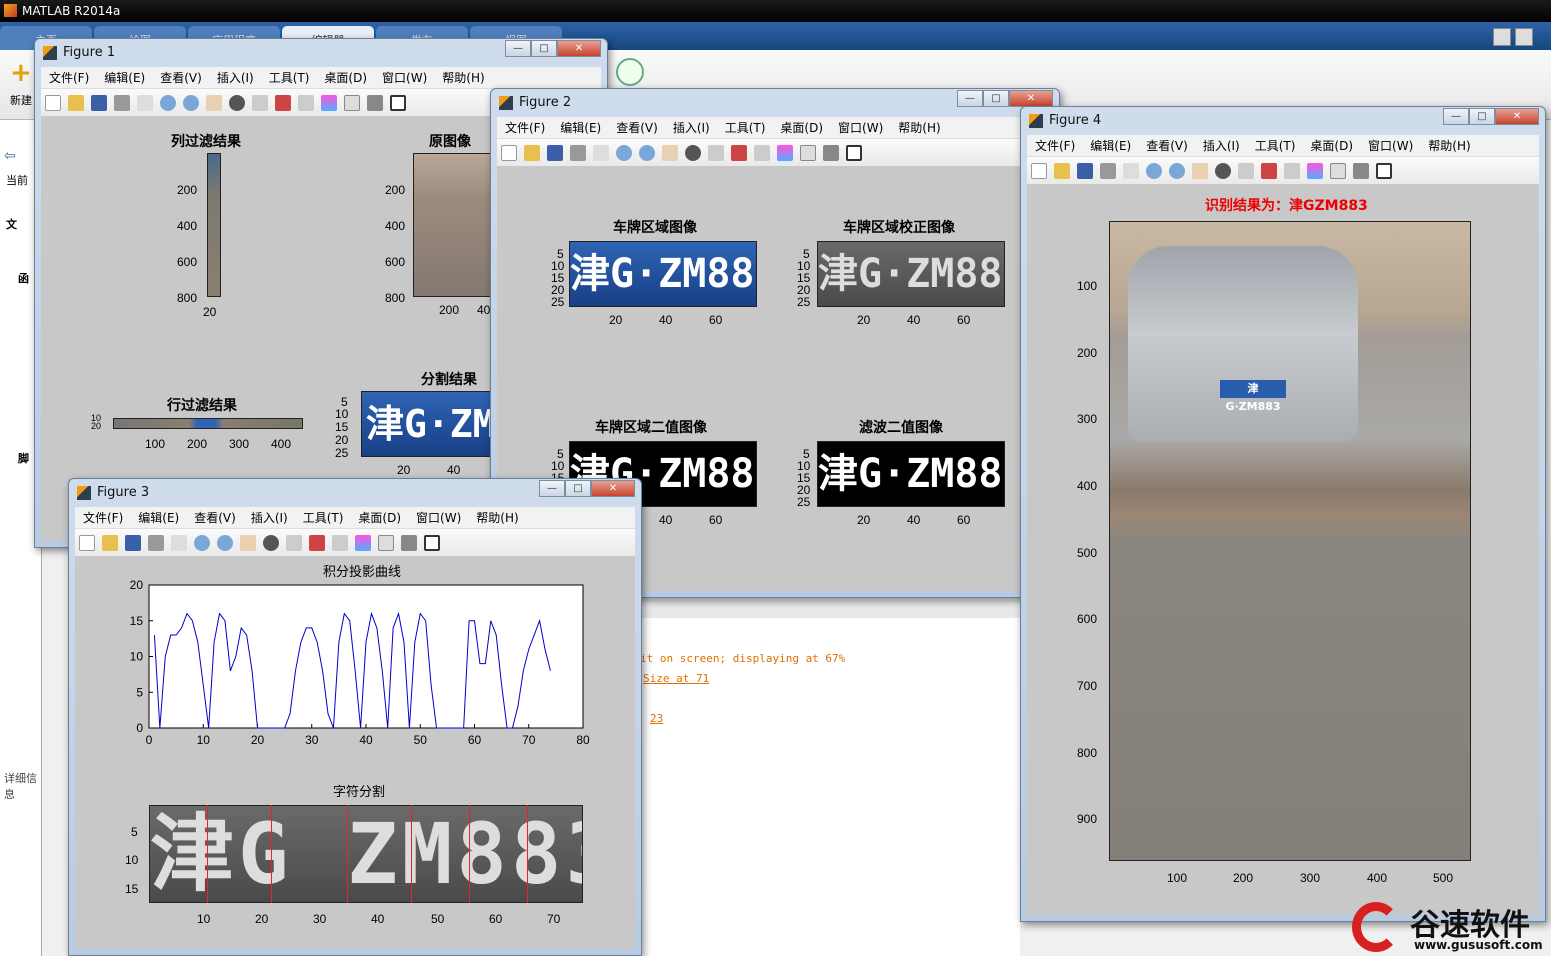  I want to click on figure-4-titlebar: Figure 4 — □ ✕, so click(1283, 121).